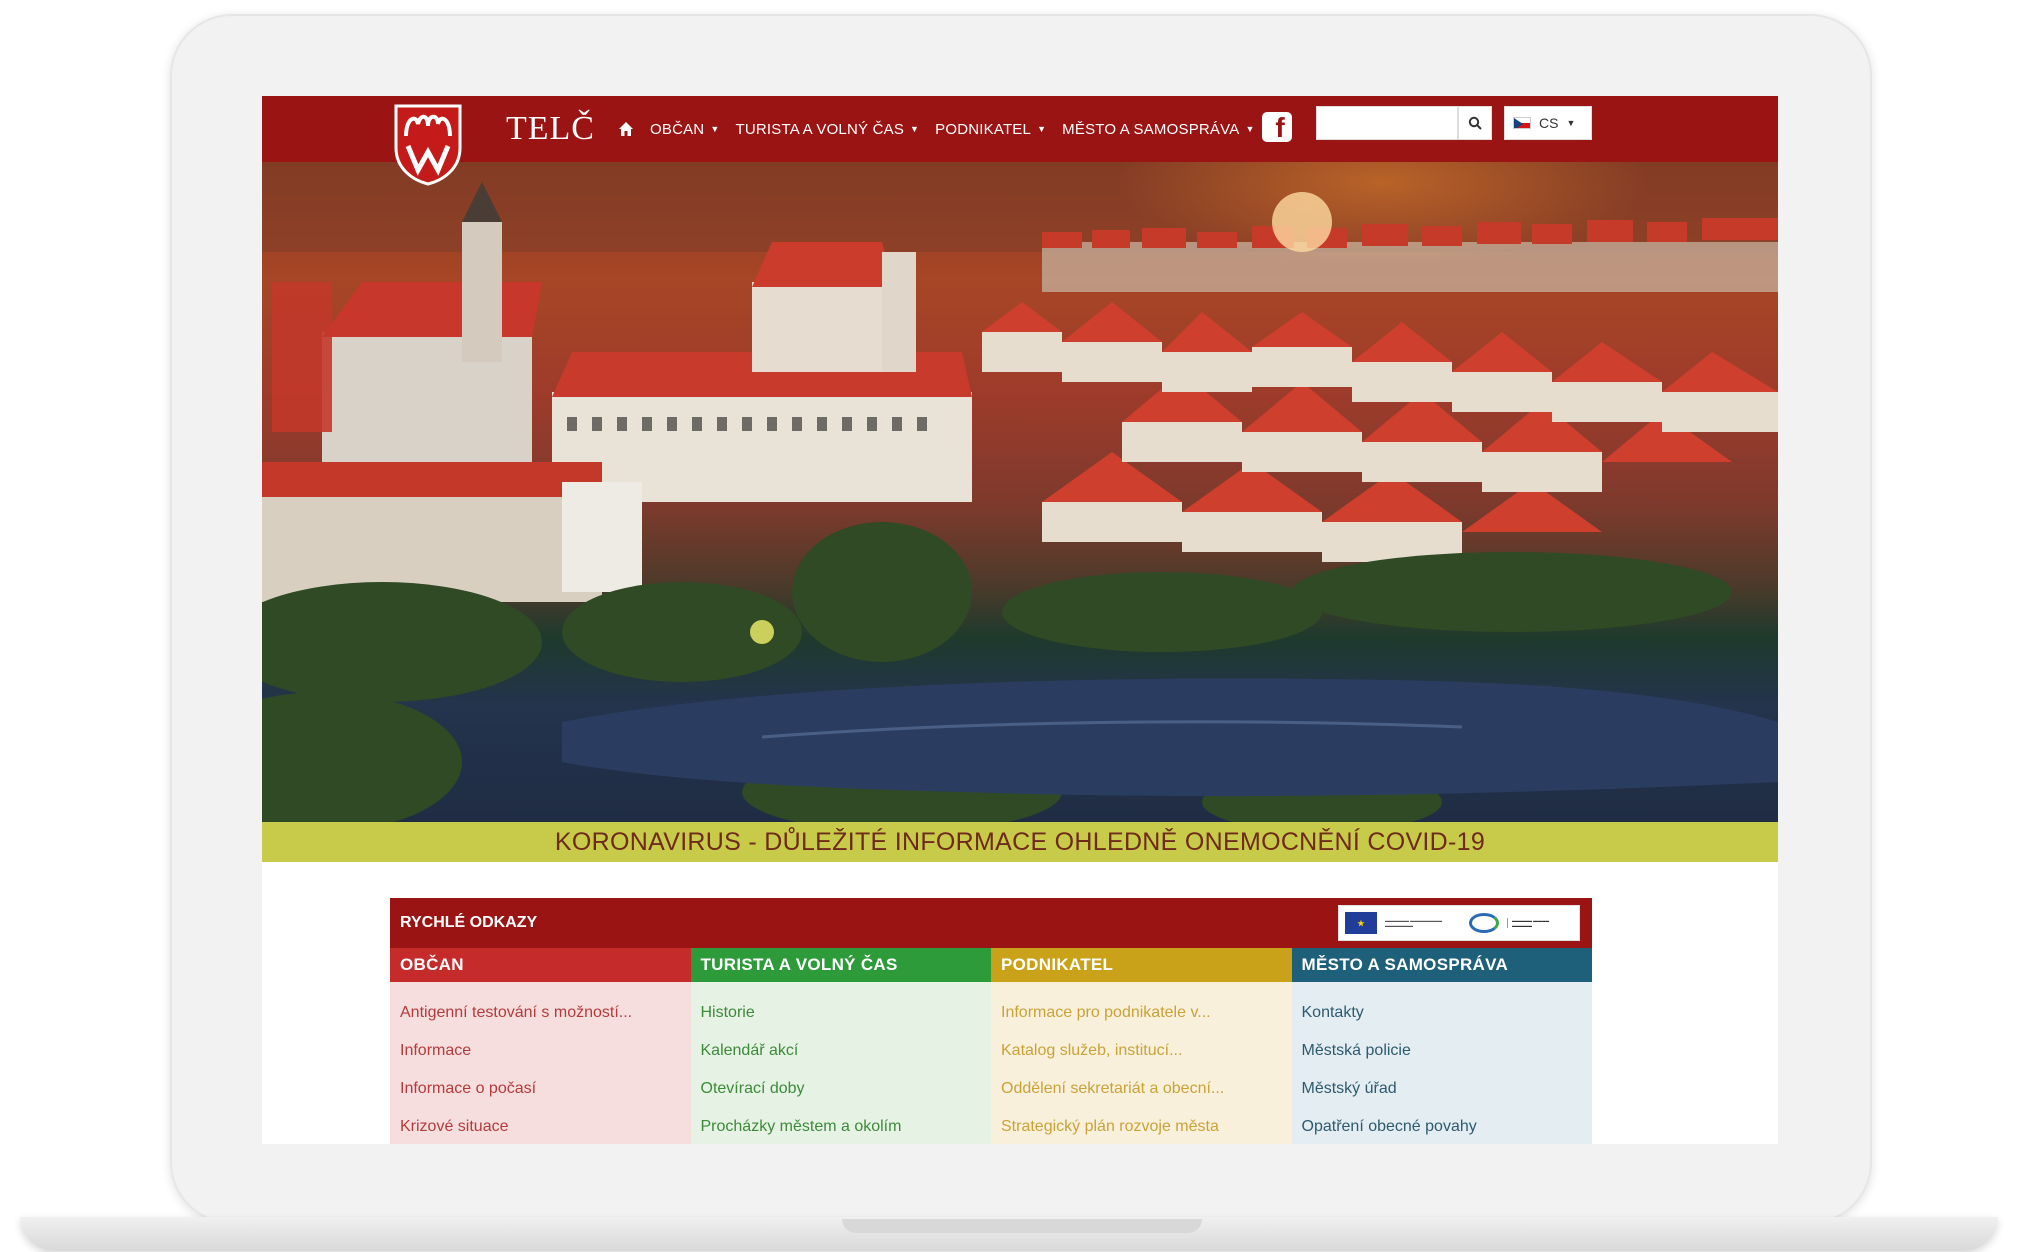 Image resolution: width=2018 pixels, height=1252 pixels. What do you see at coordinates (1442, 1013) in the screenshot?
I see `quick-link: Kontakty` at bounding box center [1442, 1013].